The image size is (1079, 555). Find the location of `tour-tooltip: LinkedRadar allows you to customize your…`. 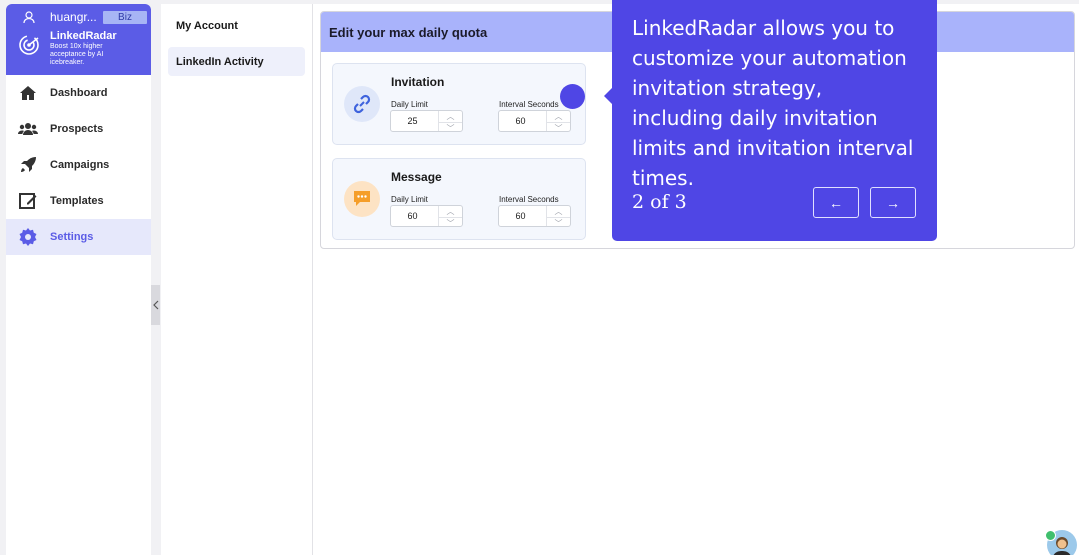

tour-tooltip: LinkedRadar allows you to customize your… is located at coordinates (770, 120).